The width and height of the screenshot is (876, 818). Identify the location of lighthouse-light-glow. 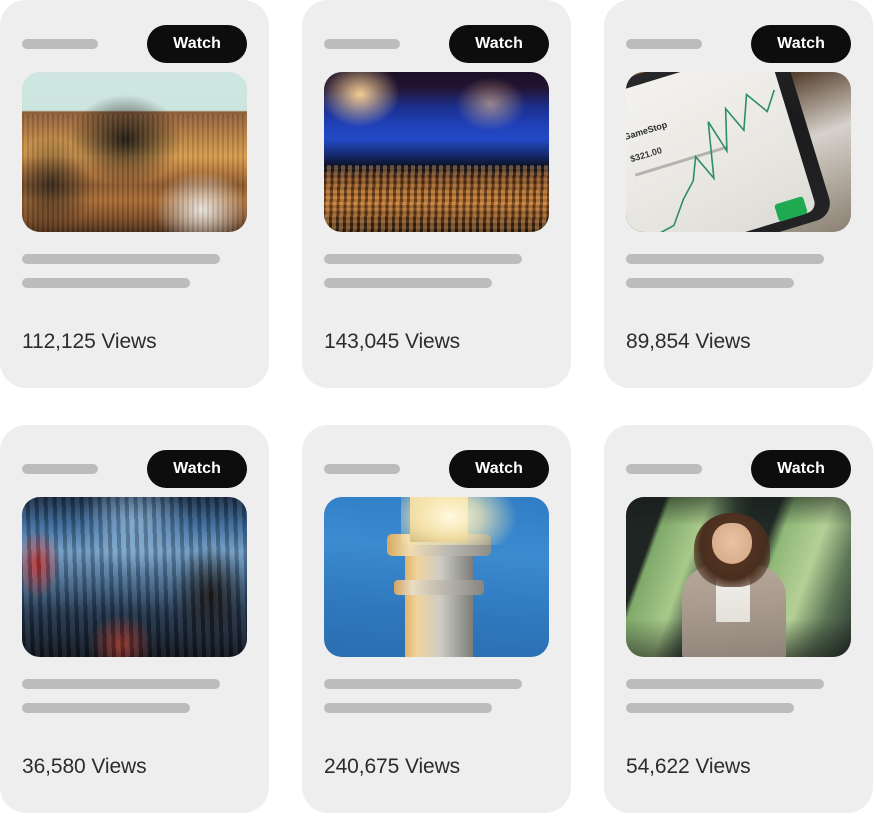
(459, 521).